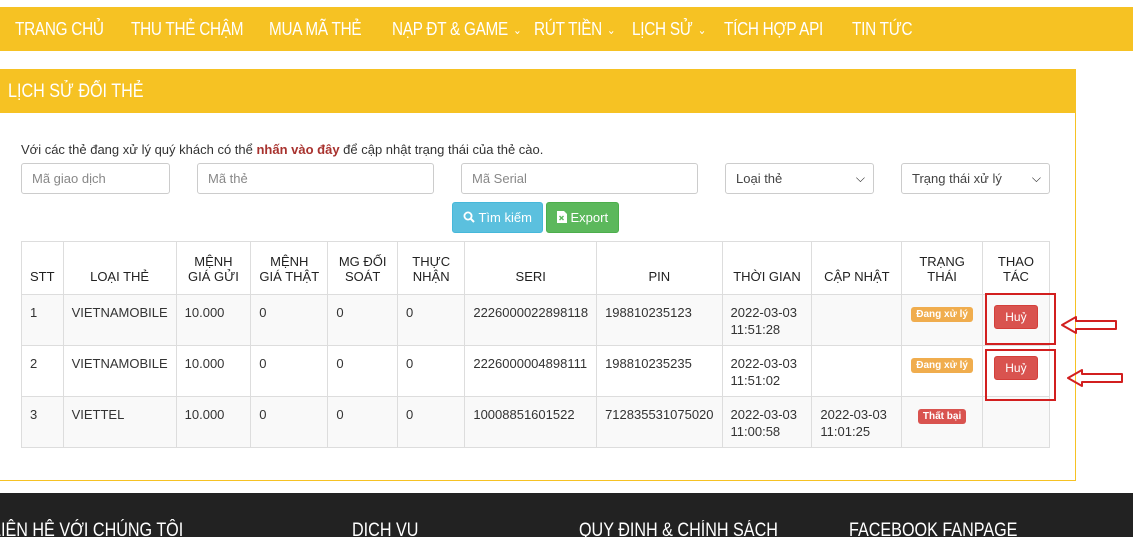  I want to click on top-strip, so click(566, 3).